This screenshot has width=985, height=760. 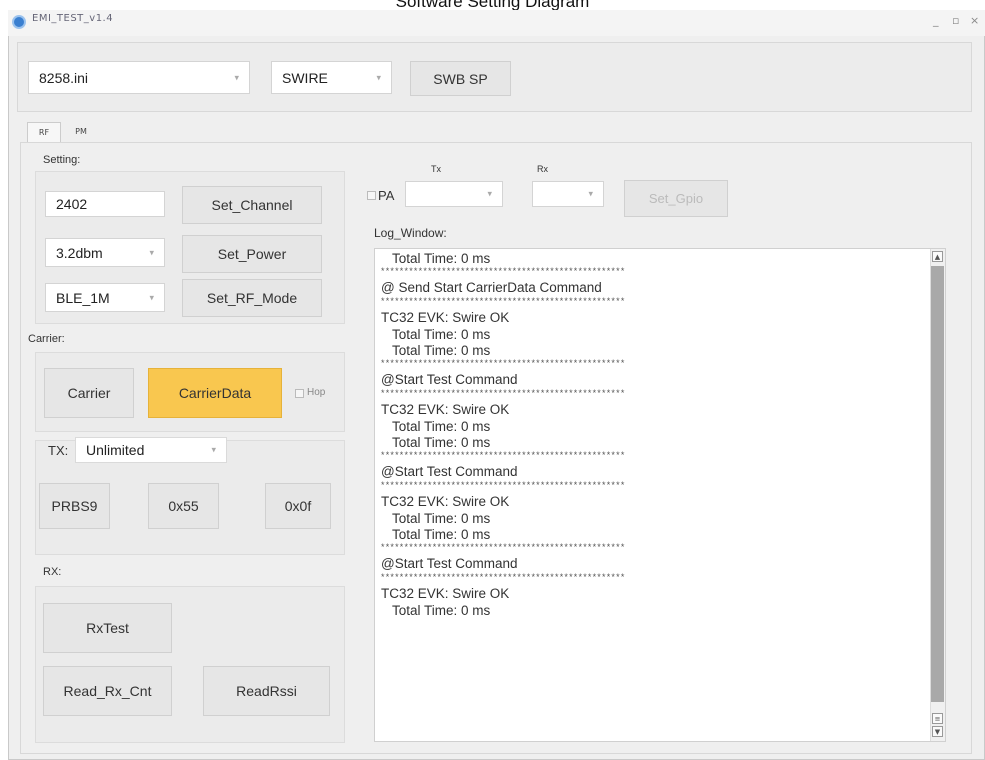 I want to click on tx-mode-select: Unlimited ▾, so click(x=151, y=450).